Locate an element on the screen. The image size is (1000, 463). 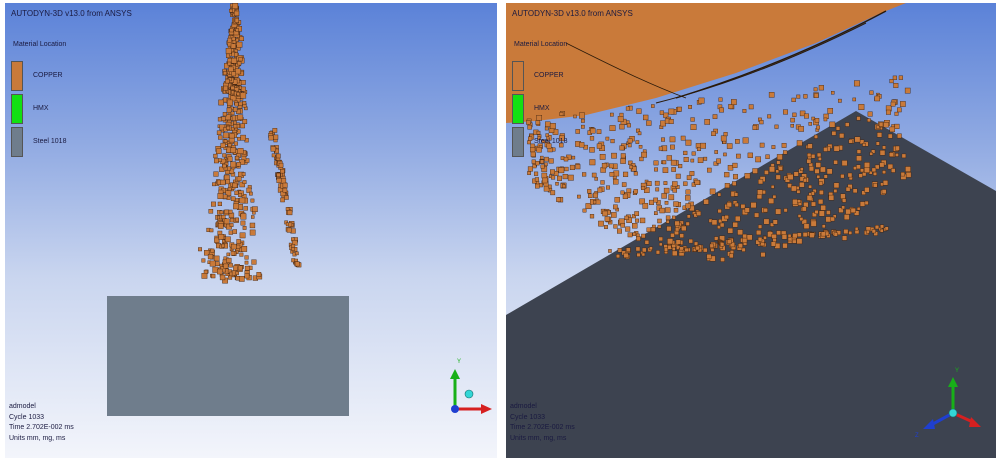
app-title: AUTODYN-3D v13.0 from ANSYS is located at coordinates (71, 13).